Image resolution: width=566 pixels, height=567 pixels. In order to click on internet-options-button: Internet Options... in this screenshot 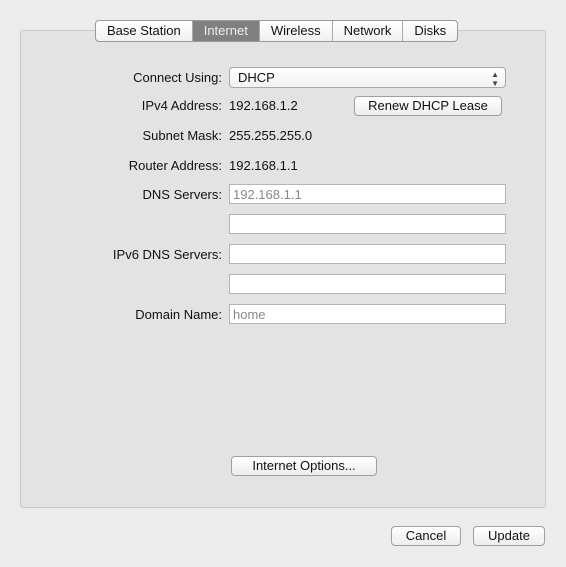, I will do `click(304, 466)`.